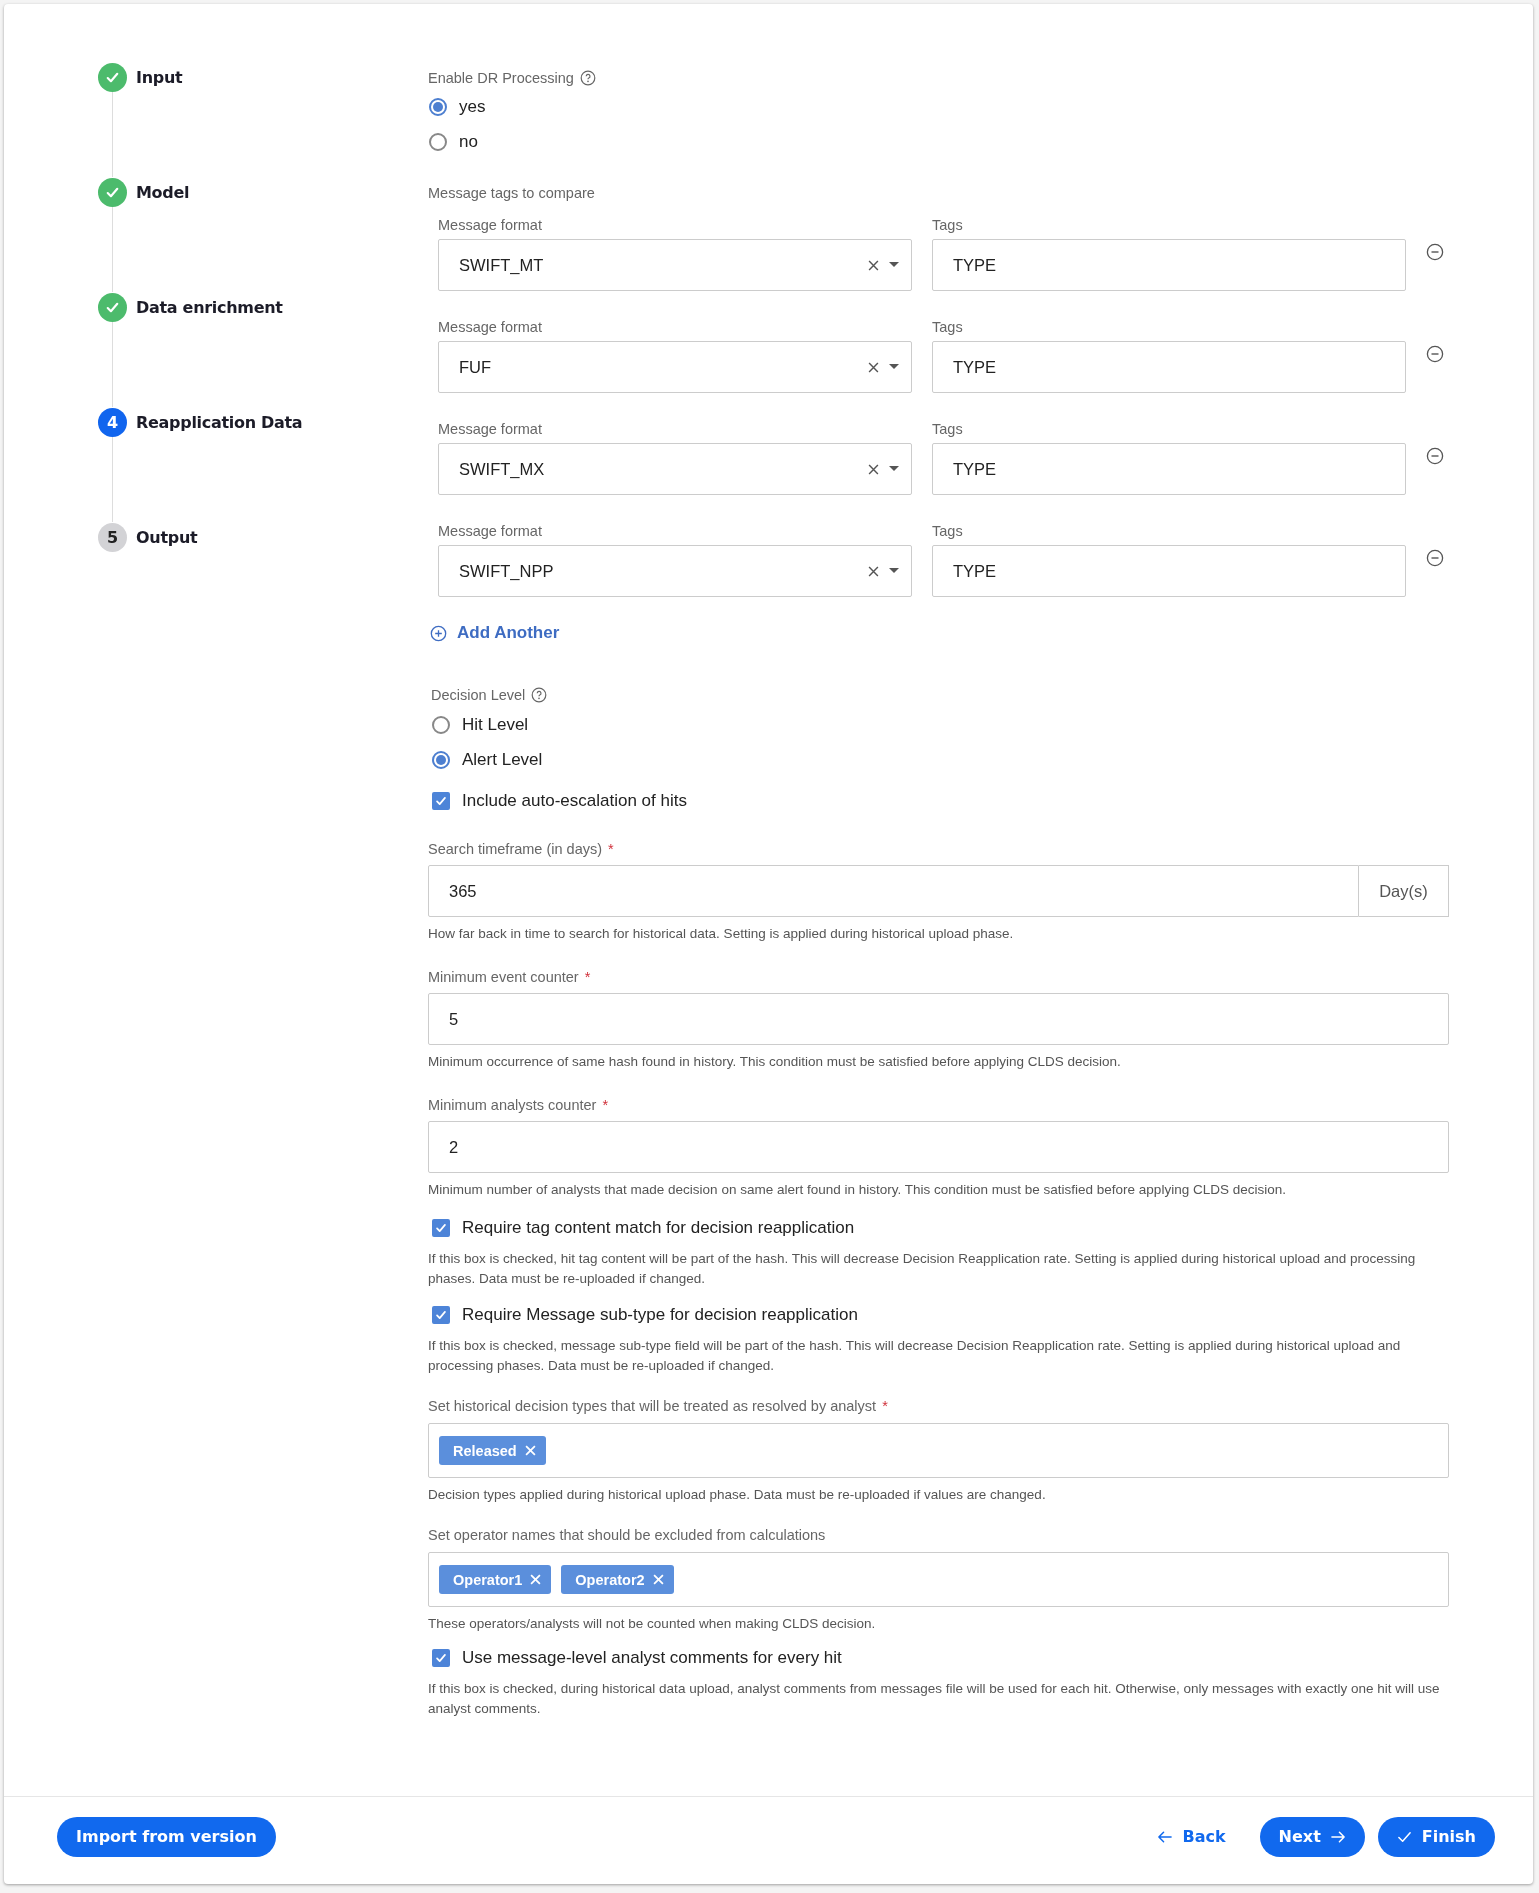  What do you see at coordinates (502, 469) in the screenshot?
I see `select-value: SWIFT_MX` at bounding box center [502, 469].